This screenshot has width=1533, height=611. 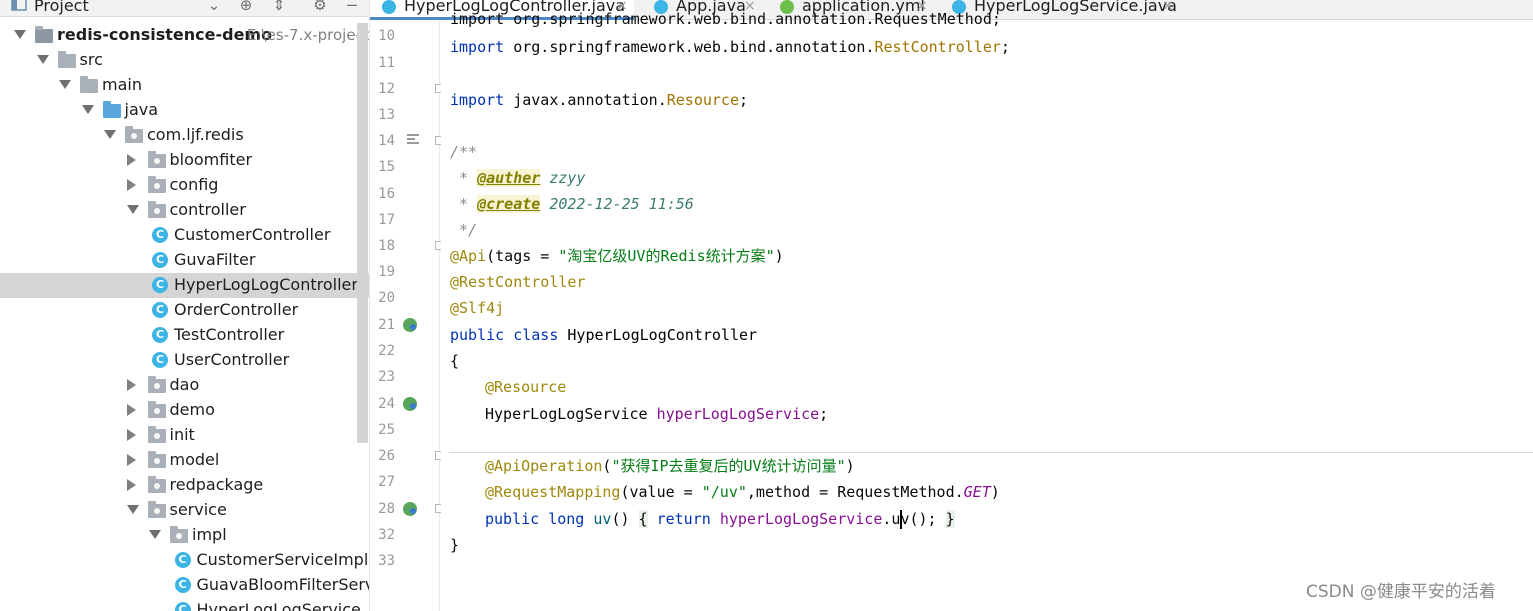 What do you see at coordinates (211, 159) in the screenshot?
I see `tree-item-label: bloomfiter` at bounding box center [211, 159].